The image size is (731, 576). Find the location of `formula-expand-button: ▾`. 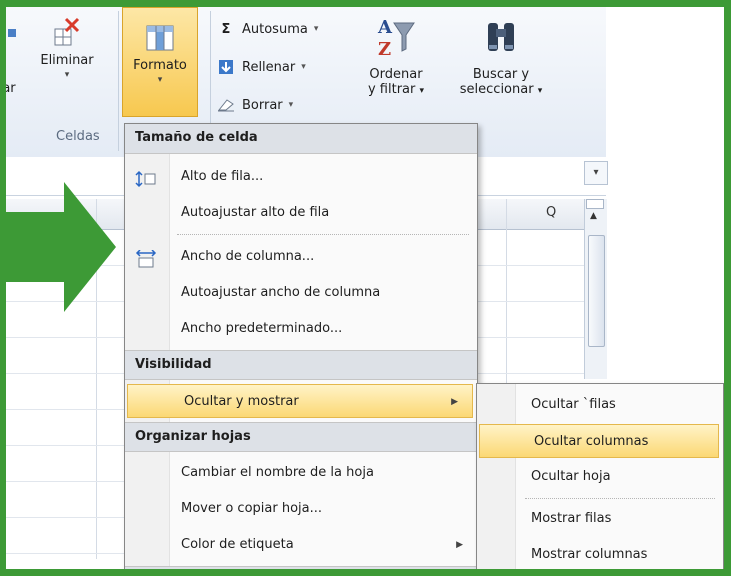

formula-expand-button: ▾ is located at coordinates (596, 173).